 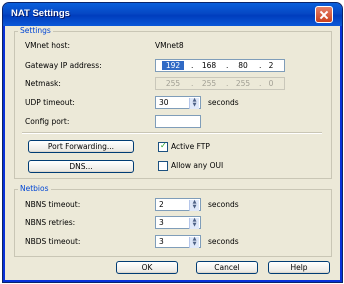 I want to click on cancel-button: Cancel, so click(x=227, y=267).